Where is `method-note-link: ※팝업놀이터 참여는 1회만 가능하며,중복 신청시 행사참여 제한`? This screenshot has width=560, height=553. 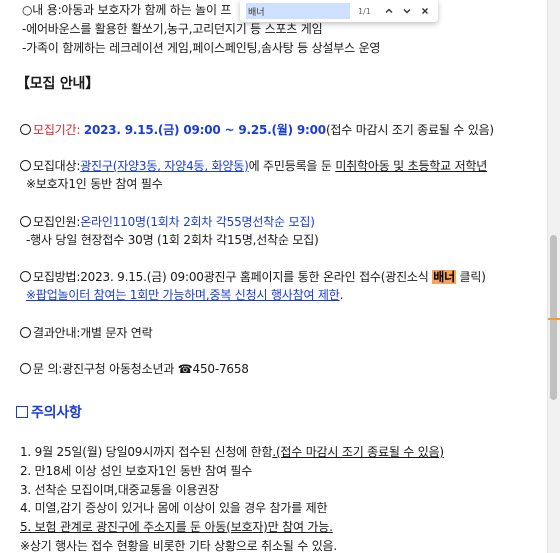 method-note-link: ※팝업놀이터 참여는 1회만 가능하며,중복 신청시 행사참여 제한 is located at coordinates (183, 295).